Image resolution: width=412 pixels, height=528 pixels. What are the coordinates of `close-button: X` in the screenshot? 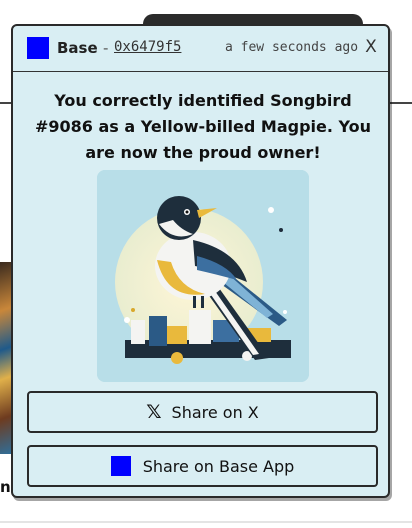 It's located at (371, 47).